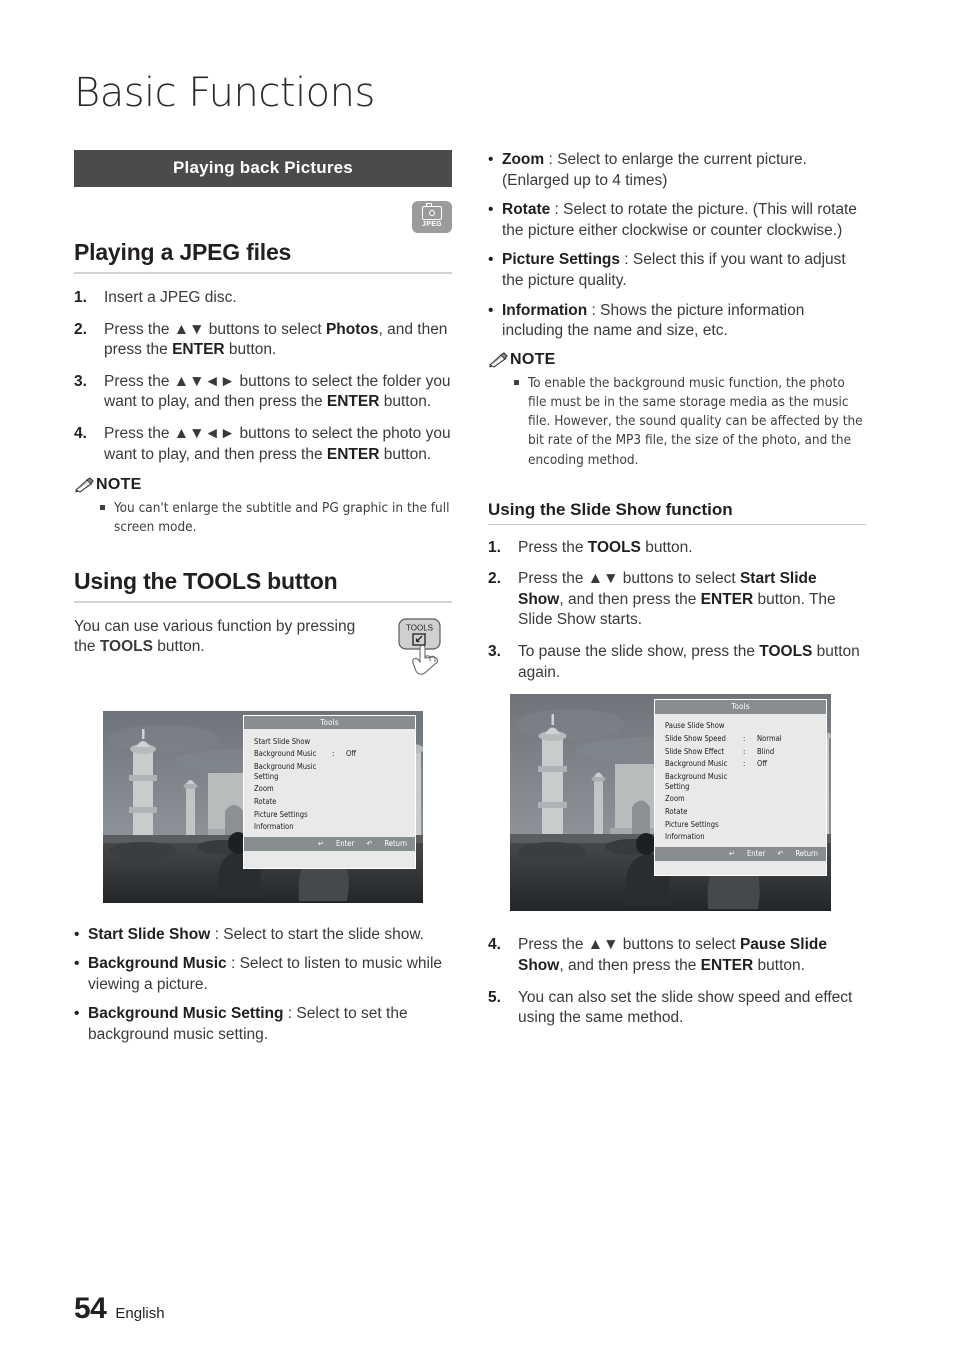 The width and height of the screenshot is (954, 1354). What do you see at coordinates (90, 1308) in the screenshot?
I see `page-number: 54` at bounding box center [90, 1308].